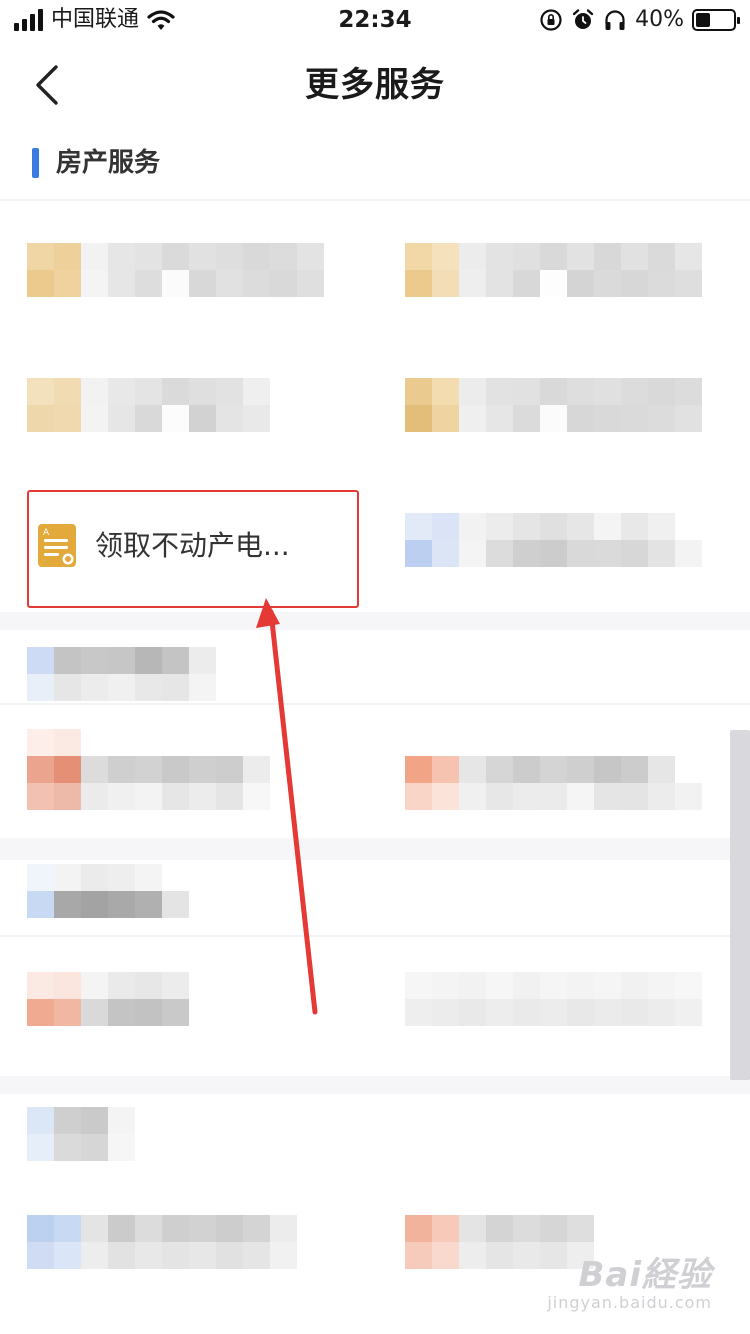 This screenshot has width=750, height=1334. I want to click on watermark: Bai経验 jingyan.baidu.com, so click(629, 1284).